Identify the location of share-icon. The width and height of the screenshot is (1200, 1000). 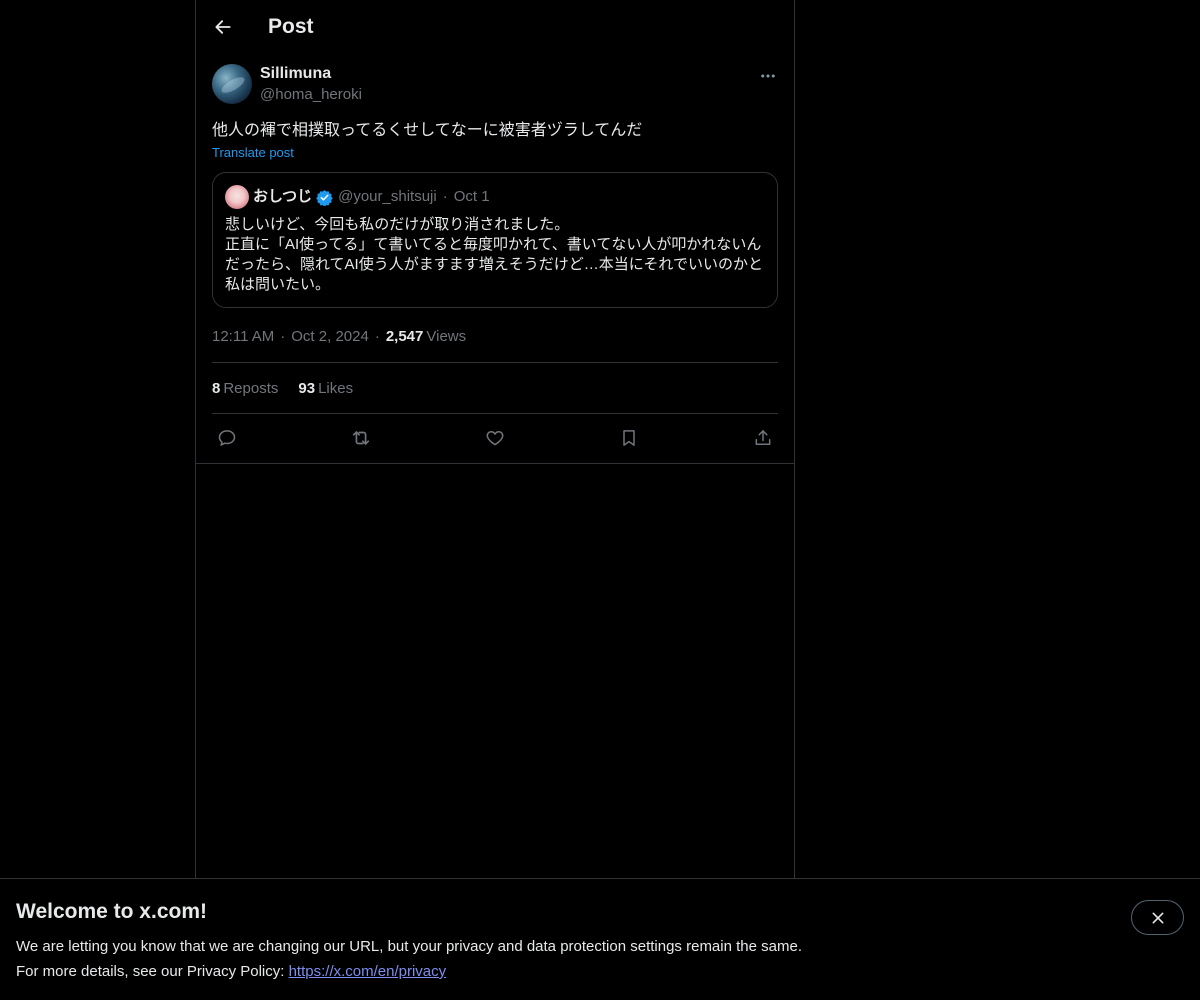
(763, 437).